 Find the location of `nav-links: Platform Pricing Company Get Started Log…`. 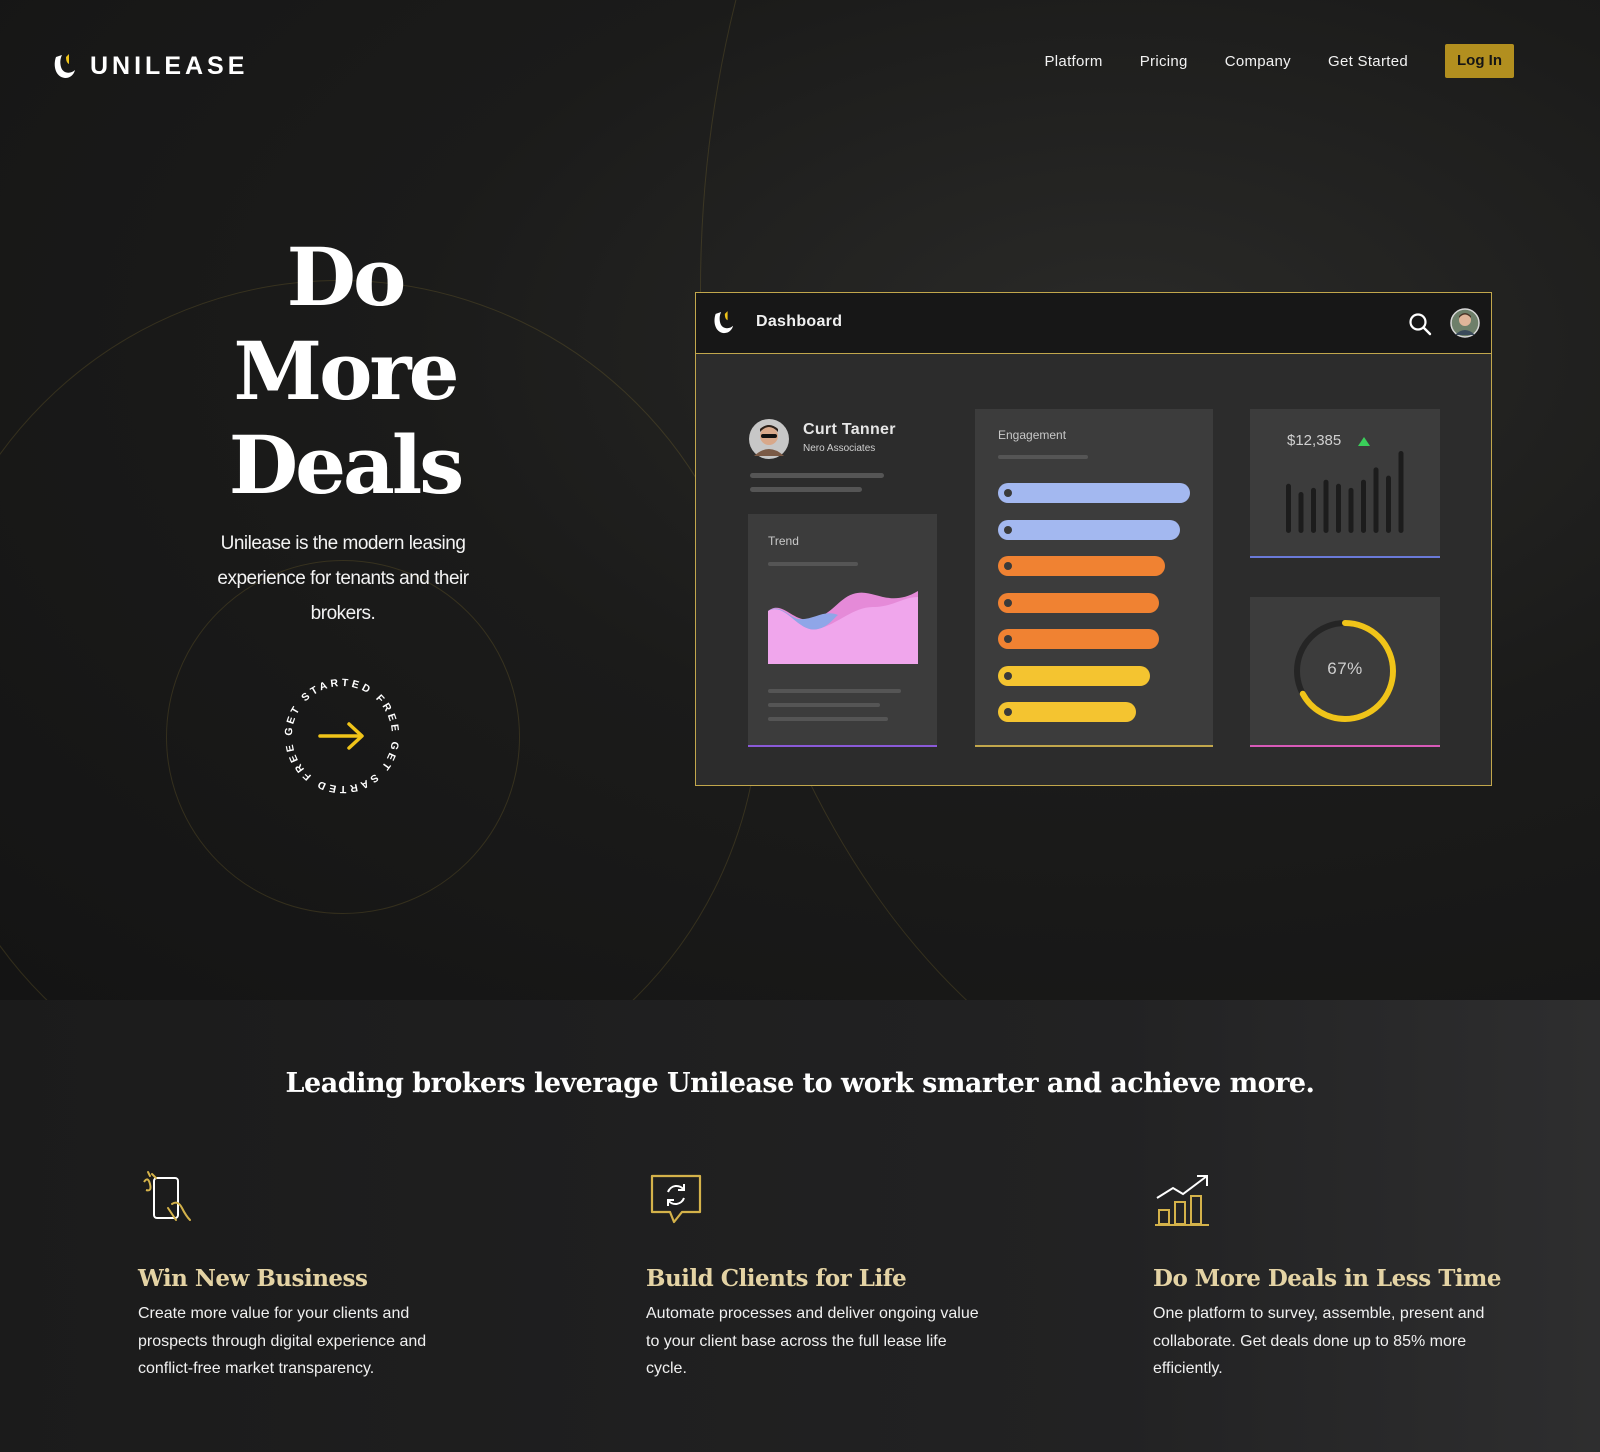

nav-links: Platform Pricing Company Get Started Log… is located at coordinates (1260, 61).